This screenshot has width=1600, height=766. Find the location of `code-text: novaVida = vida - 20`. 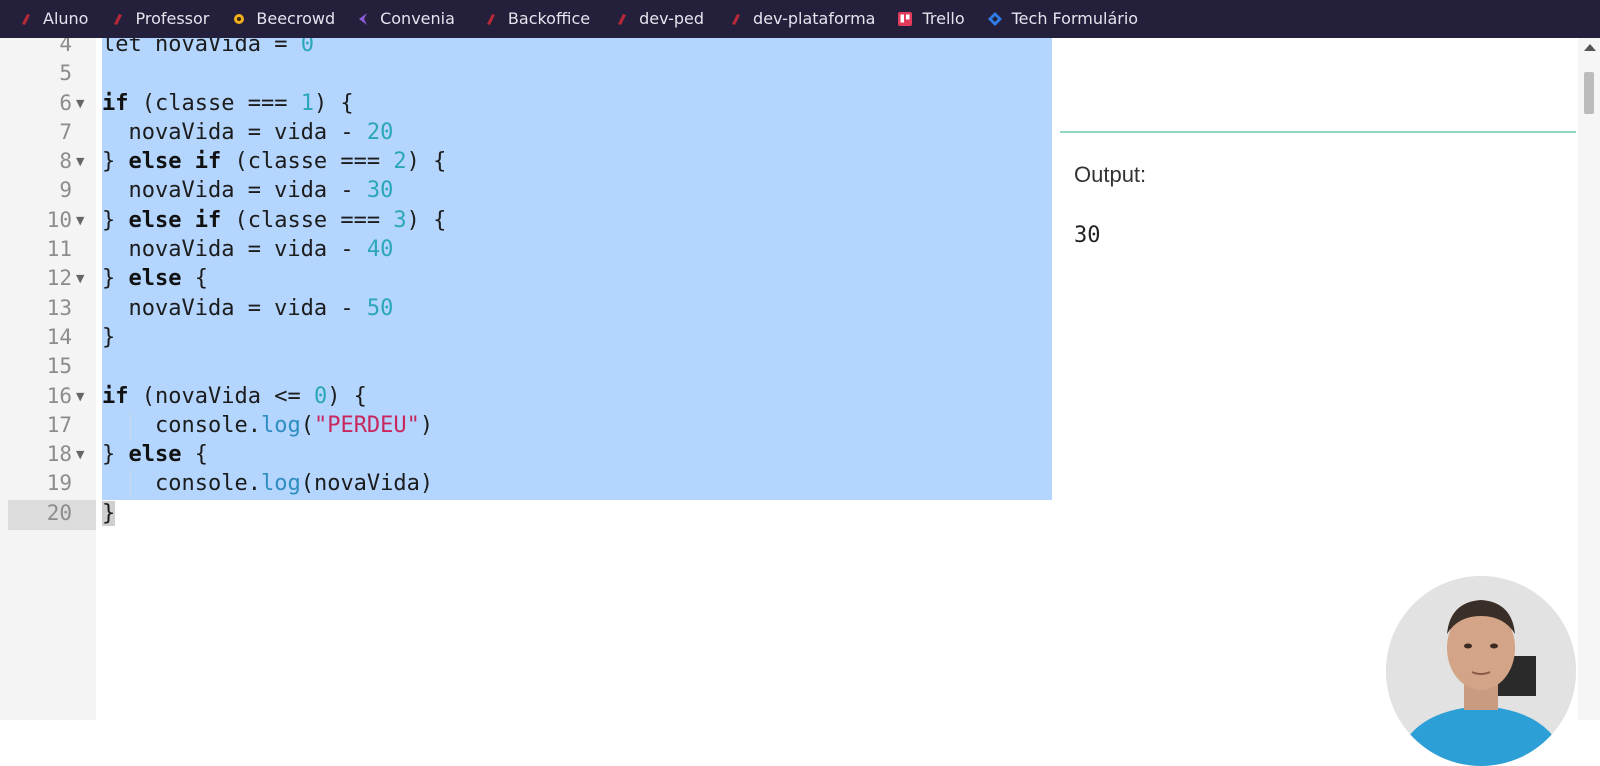

code-text: novaVida = vida - 20 is located at coordinates (248, 132).